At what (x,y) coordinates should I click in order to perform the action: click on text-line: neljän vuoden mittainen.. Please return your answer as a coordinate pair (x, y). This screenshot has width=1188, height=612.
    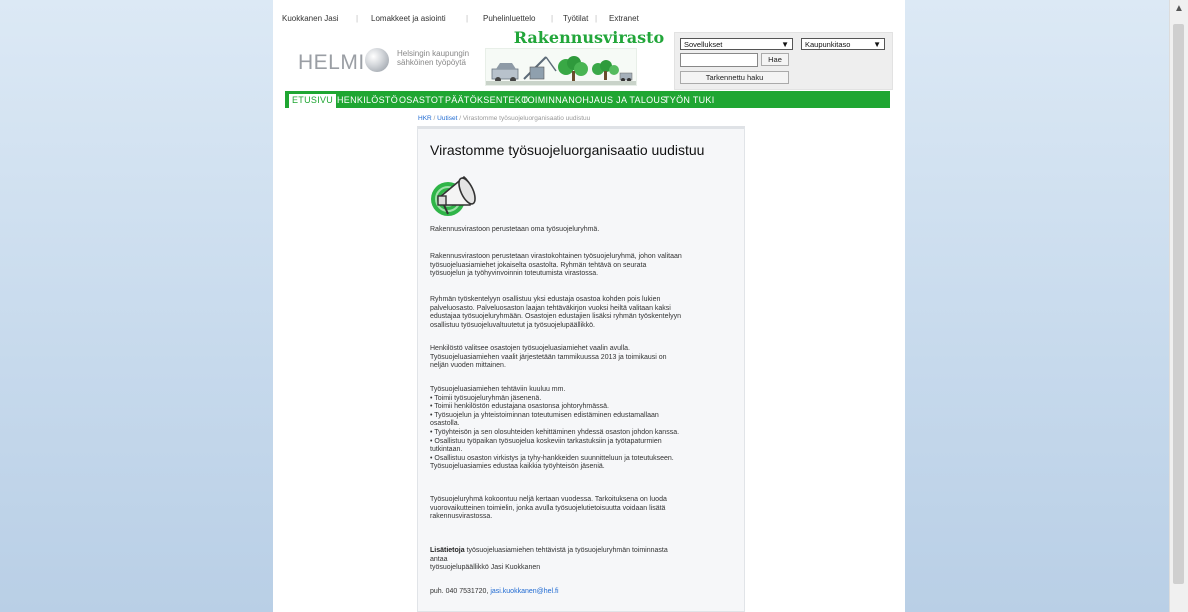
    Looking at the image, I should click on (468, 366).